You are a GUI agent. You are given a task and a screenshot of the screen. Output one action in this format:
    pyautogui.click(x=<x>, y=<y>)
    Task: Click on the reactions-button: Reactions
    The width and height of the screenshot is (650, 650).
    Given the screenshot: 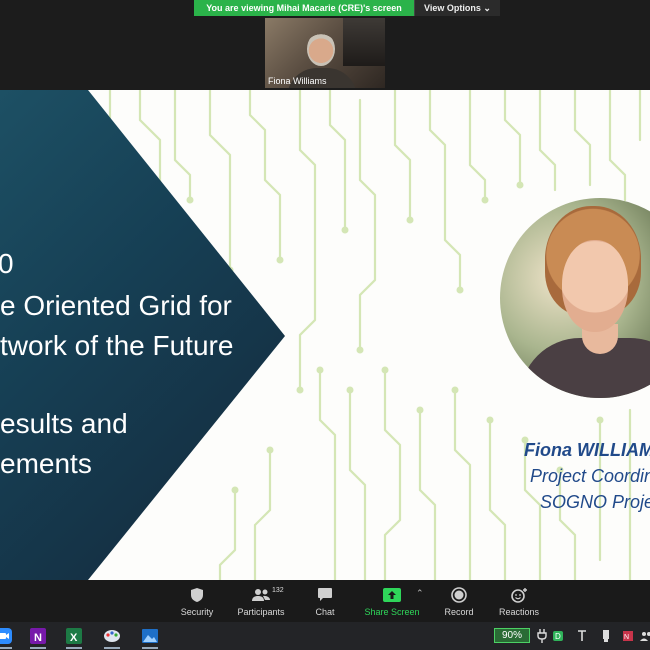 What is the action you would take?
    pyautogui.click(x=519, y=601)
    